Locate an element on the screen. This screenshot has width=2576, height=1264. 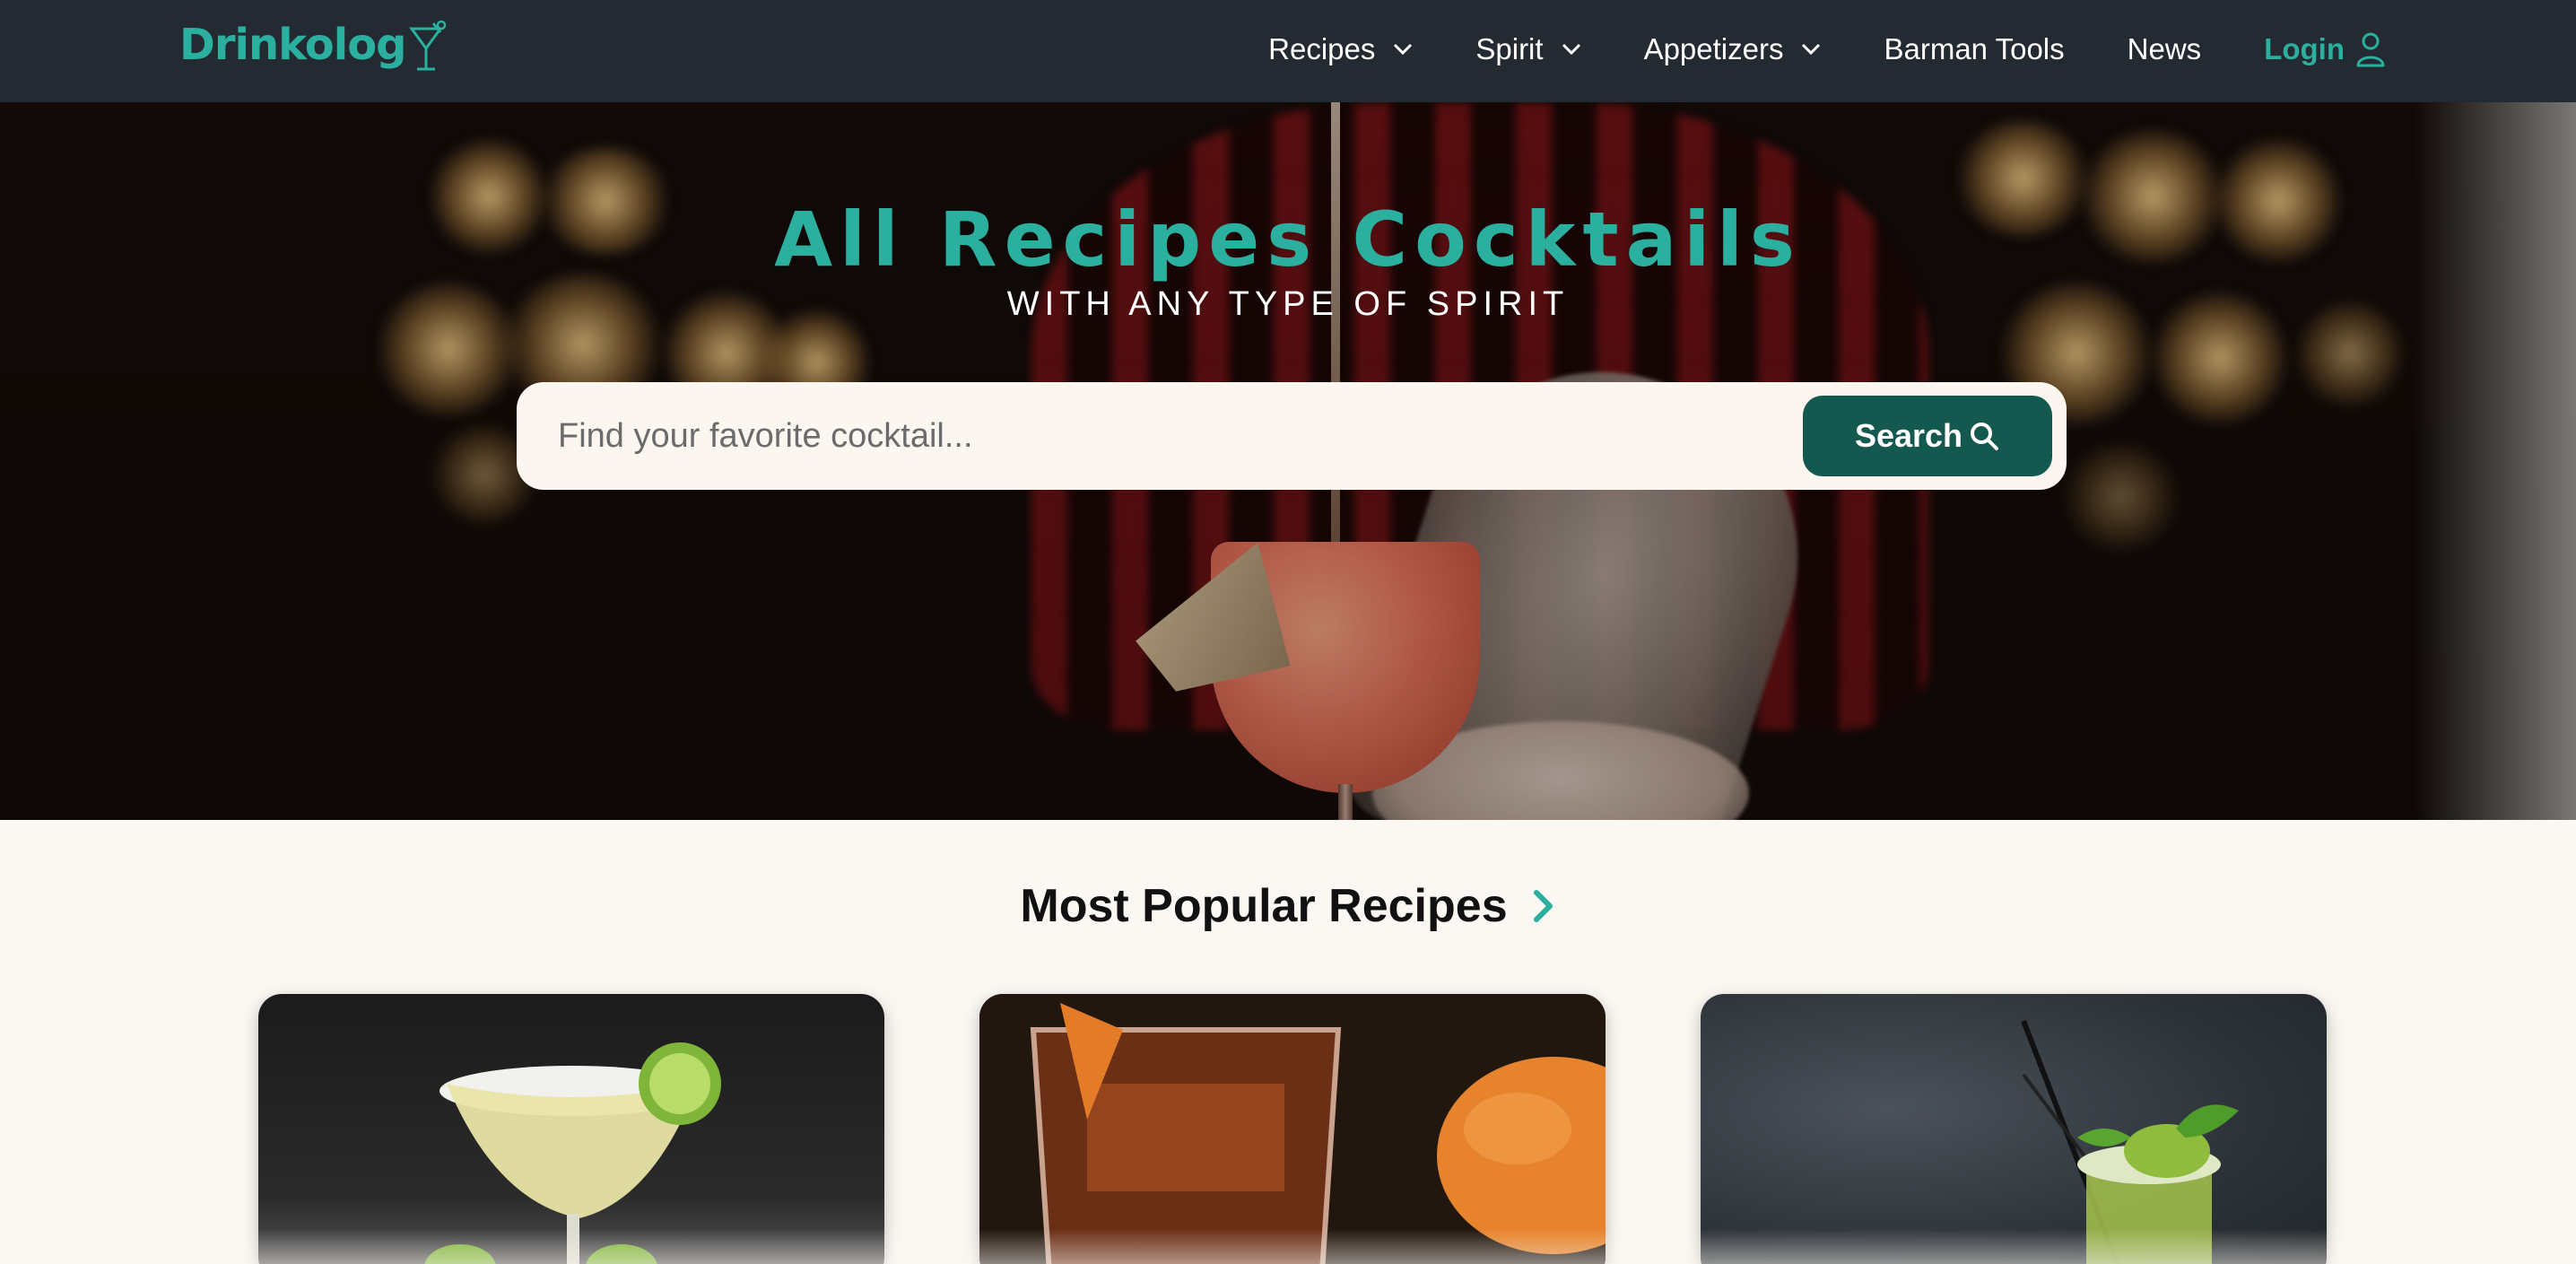
nav-item-spirit: Spirit is located at coordinates (1527, 49).